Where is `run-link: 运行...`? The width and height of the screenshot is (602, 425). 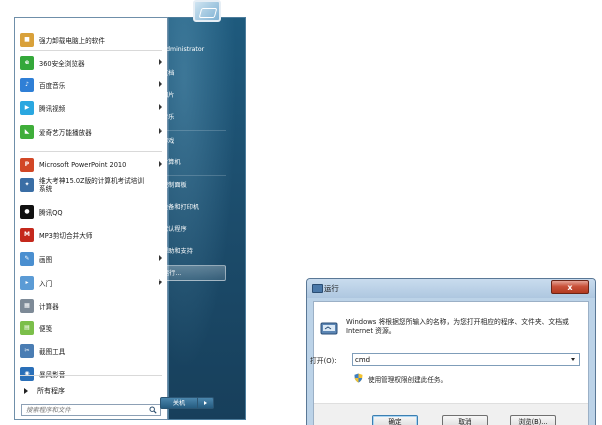 run-link: 运行... is located at coordinates (192, 273).